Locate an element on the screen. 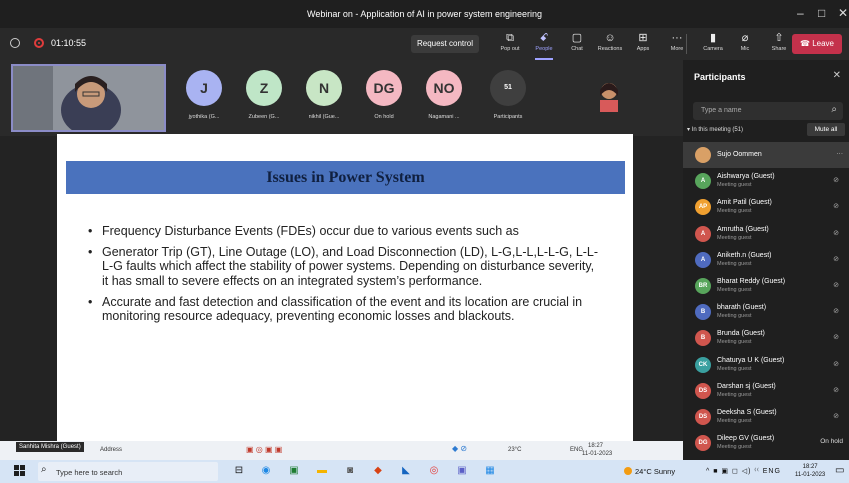  mic-label: Mic is located at coordinates (745, 49).